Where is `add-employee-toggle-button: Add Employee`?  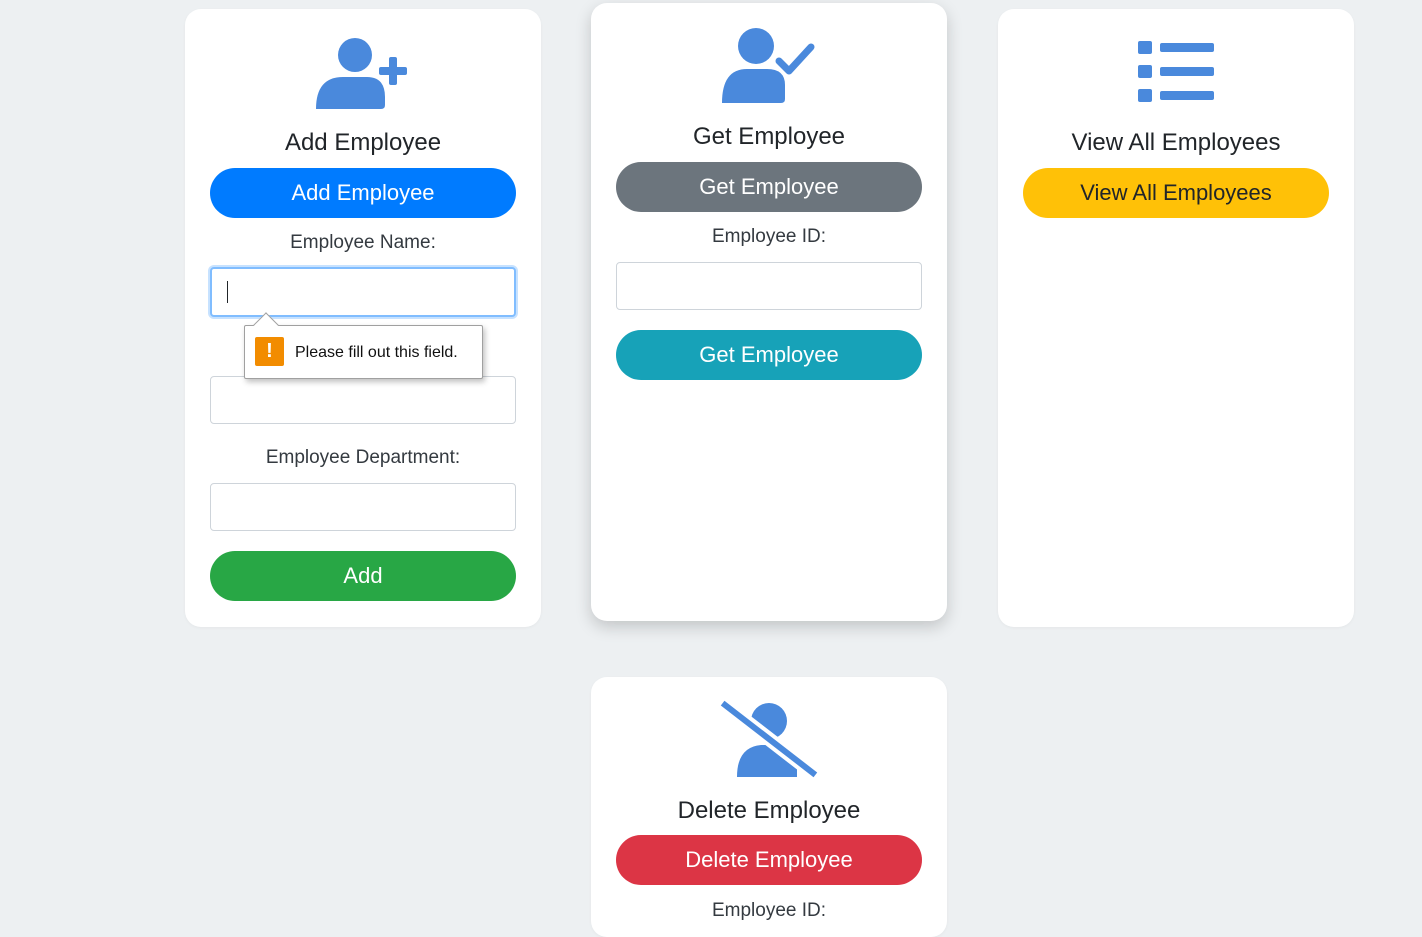 add-employee-toggle-button: Add Employee is located at coordinates (363, 193).